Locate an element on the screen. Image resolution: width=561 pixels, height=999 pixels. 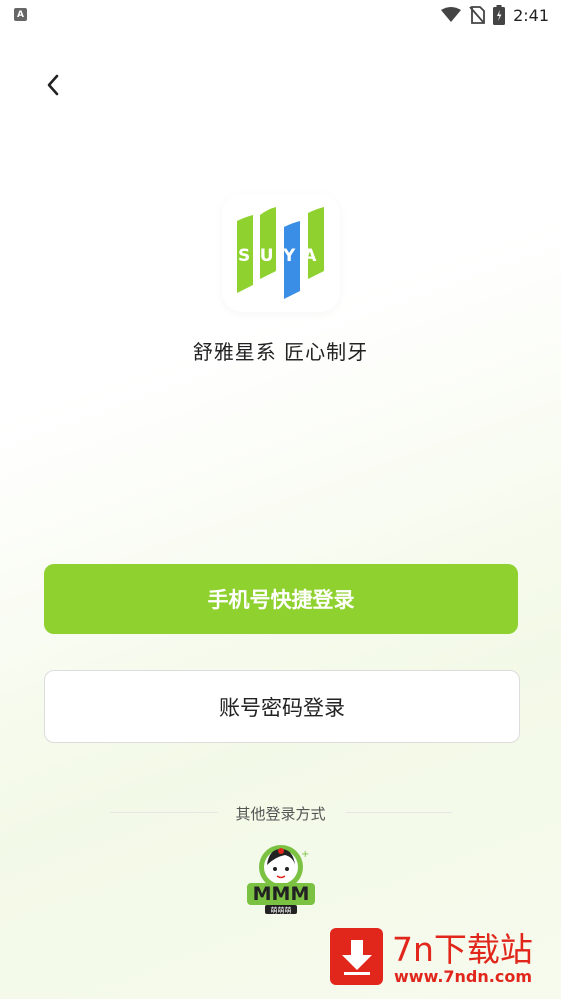
status-icons: 2:41 is located at coordinates (495, 15).